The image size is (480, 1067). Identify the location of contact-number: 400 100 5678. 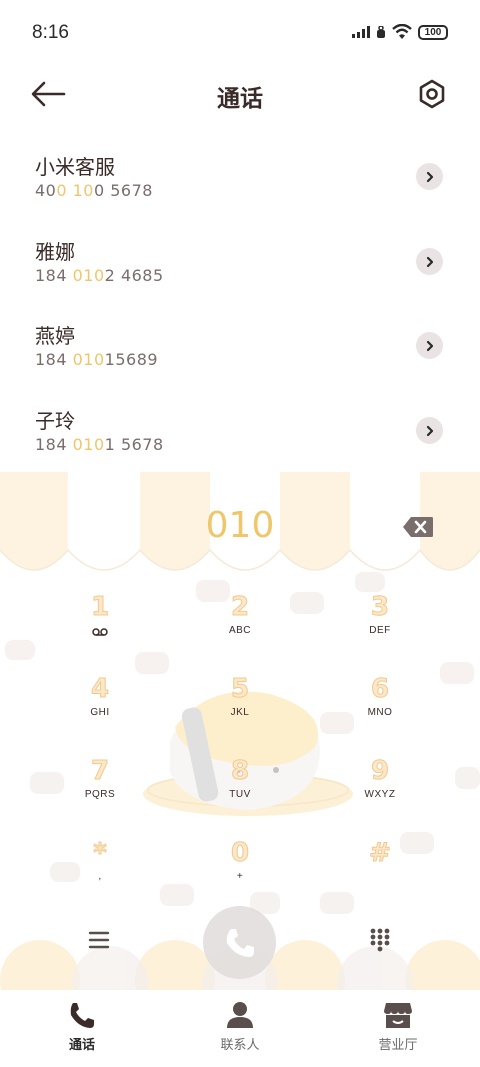
(94, 190).